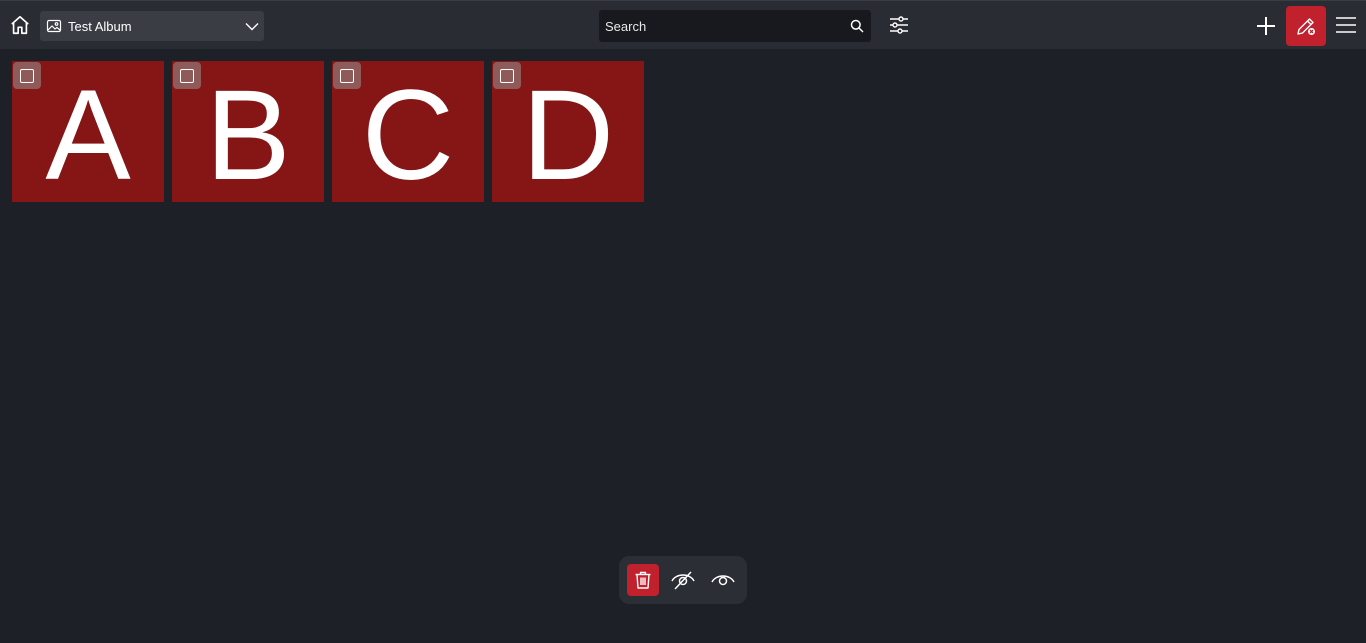 This screenshot has height=643, width=1366. I want to click on hamburger-menu-icon, so click(1346, 25).